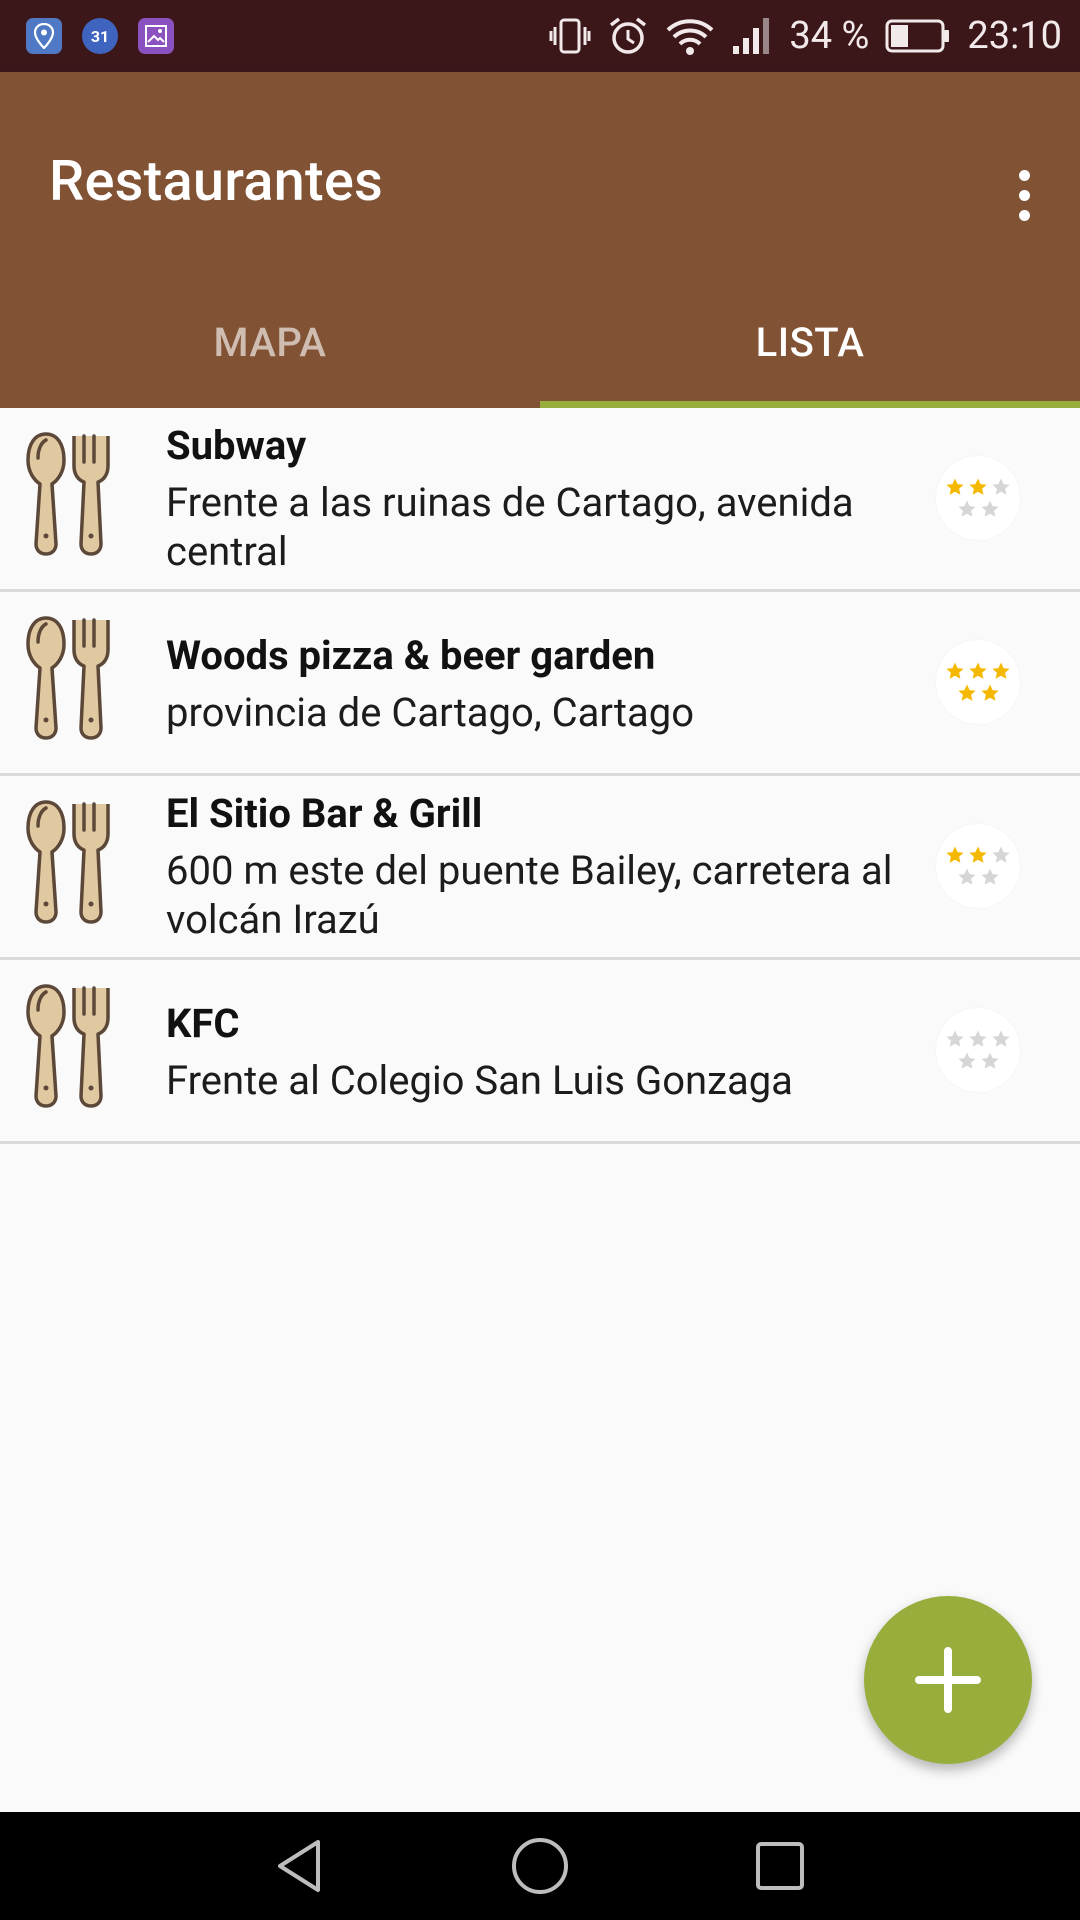 Image resolution: width=1080 pixels, height=1920 pixels. I want to click on tab-mapa: MAPA, so click(270, 342).